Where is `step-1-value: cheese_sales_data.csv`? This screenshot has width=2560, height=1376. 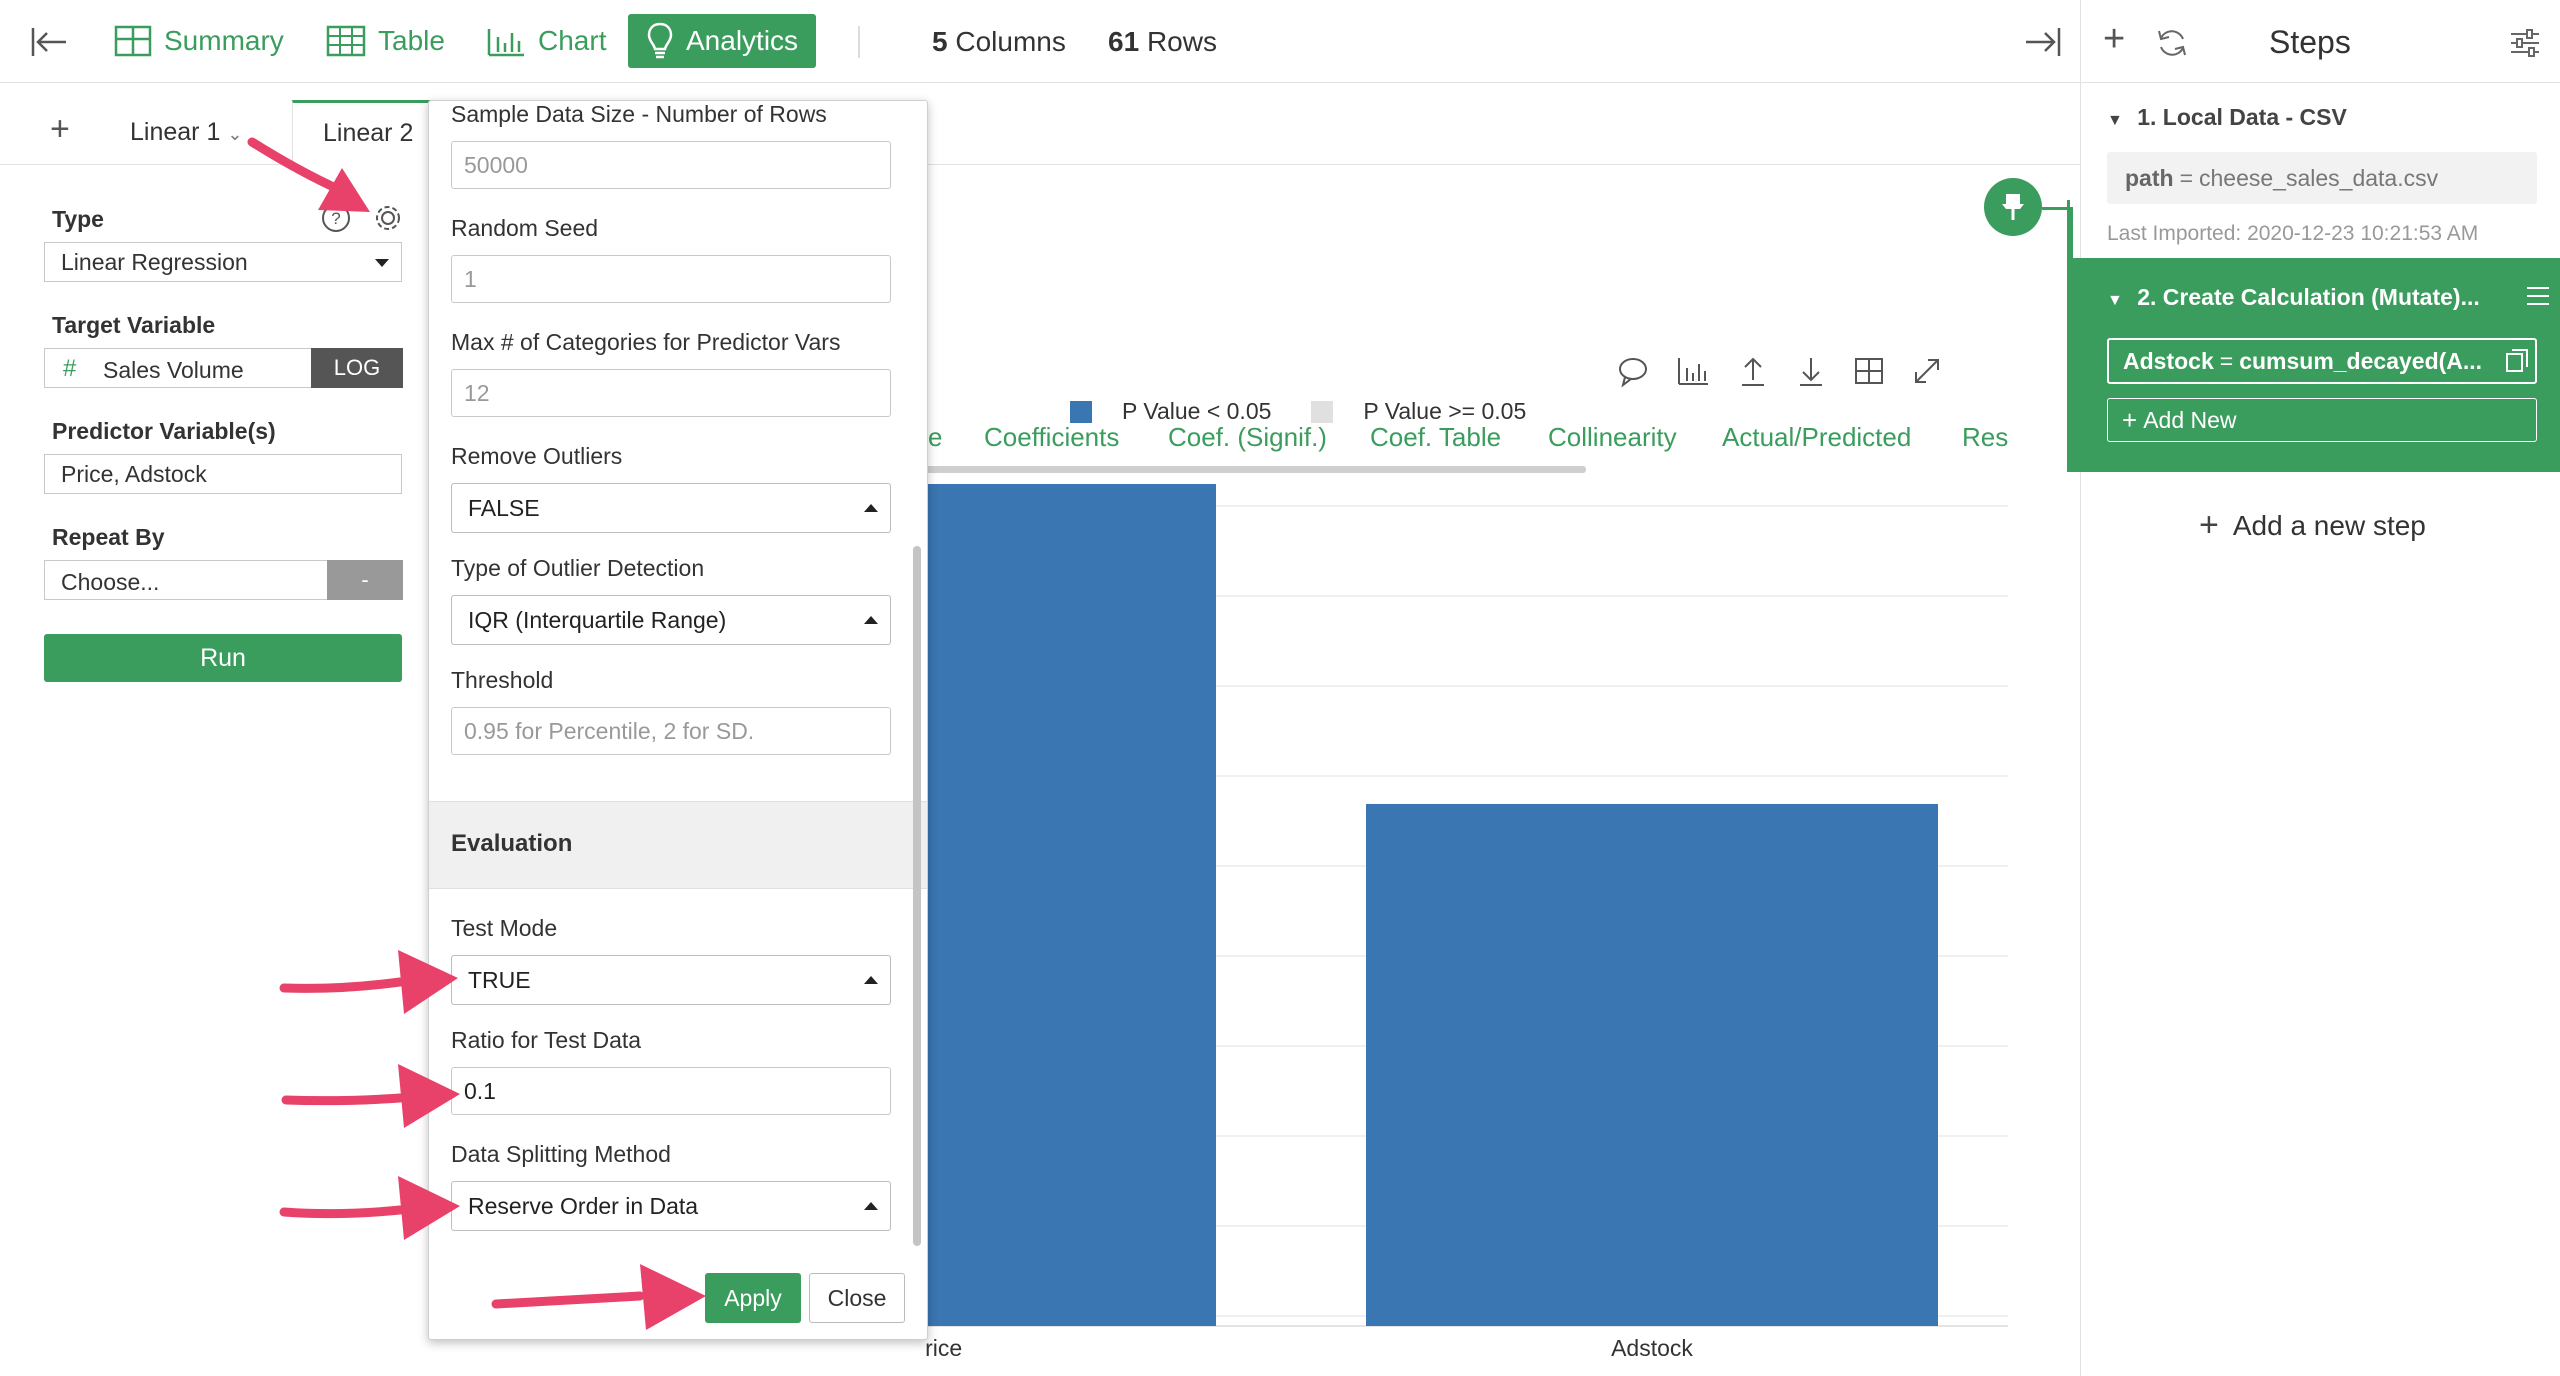
step-1-value: cheese_sales_data.csv is located at coordinates (2319, 177).